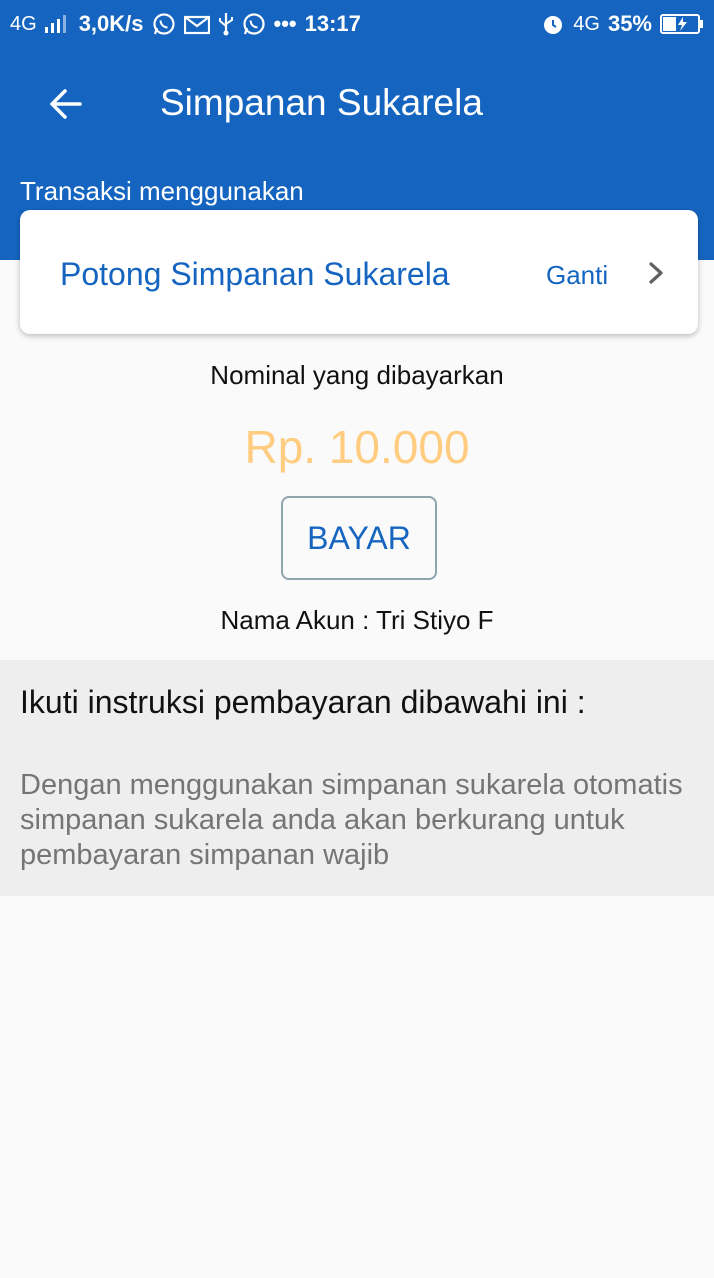  I want to click on alarm-icon, so click(553, 24).